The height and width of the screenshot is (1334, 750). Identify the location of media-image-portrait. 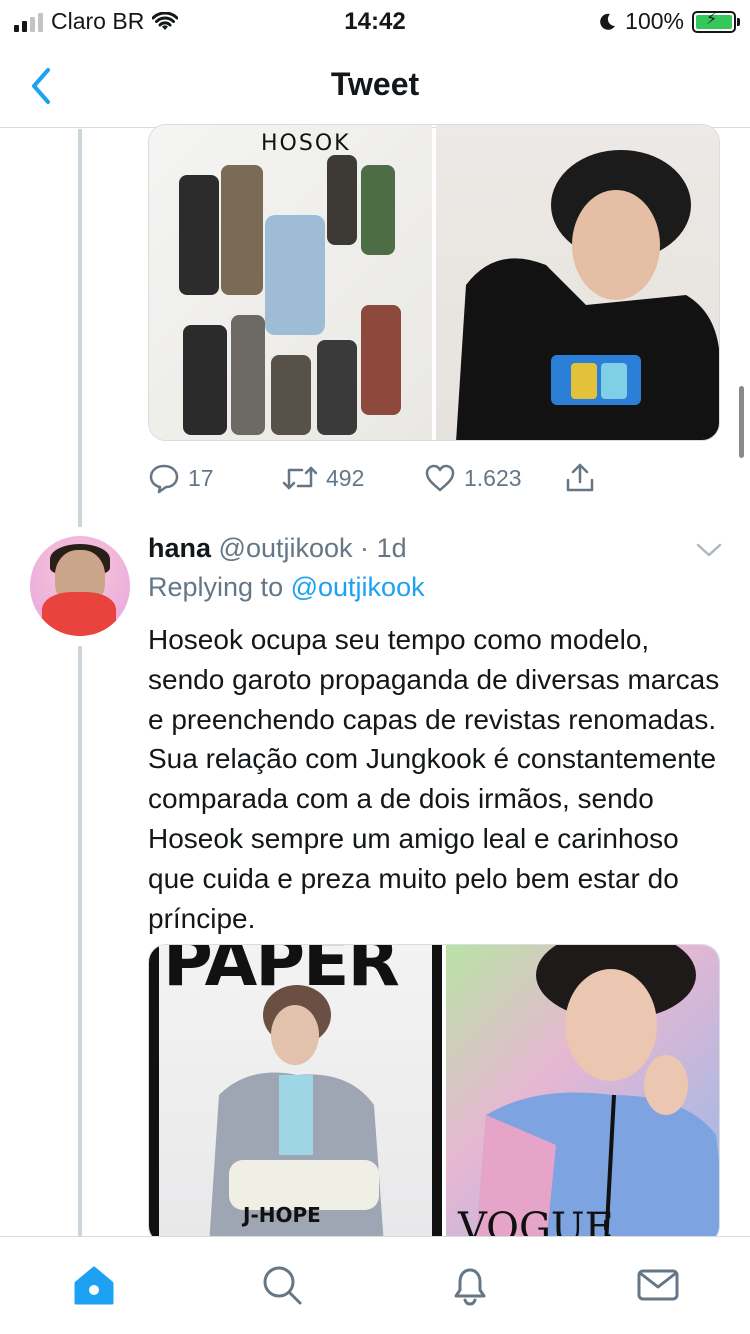
(577, 282).